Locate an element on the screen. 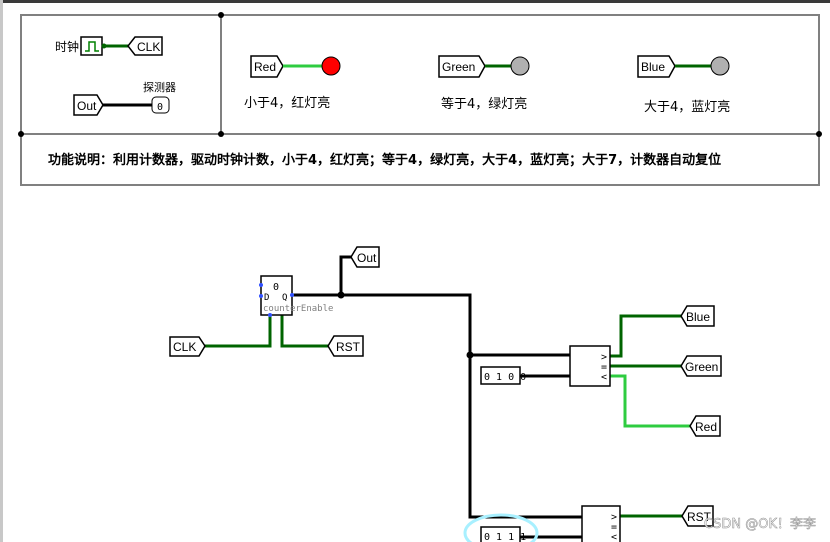  register-attribute: counterEnable is located at coordinates (298, 309).